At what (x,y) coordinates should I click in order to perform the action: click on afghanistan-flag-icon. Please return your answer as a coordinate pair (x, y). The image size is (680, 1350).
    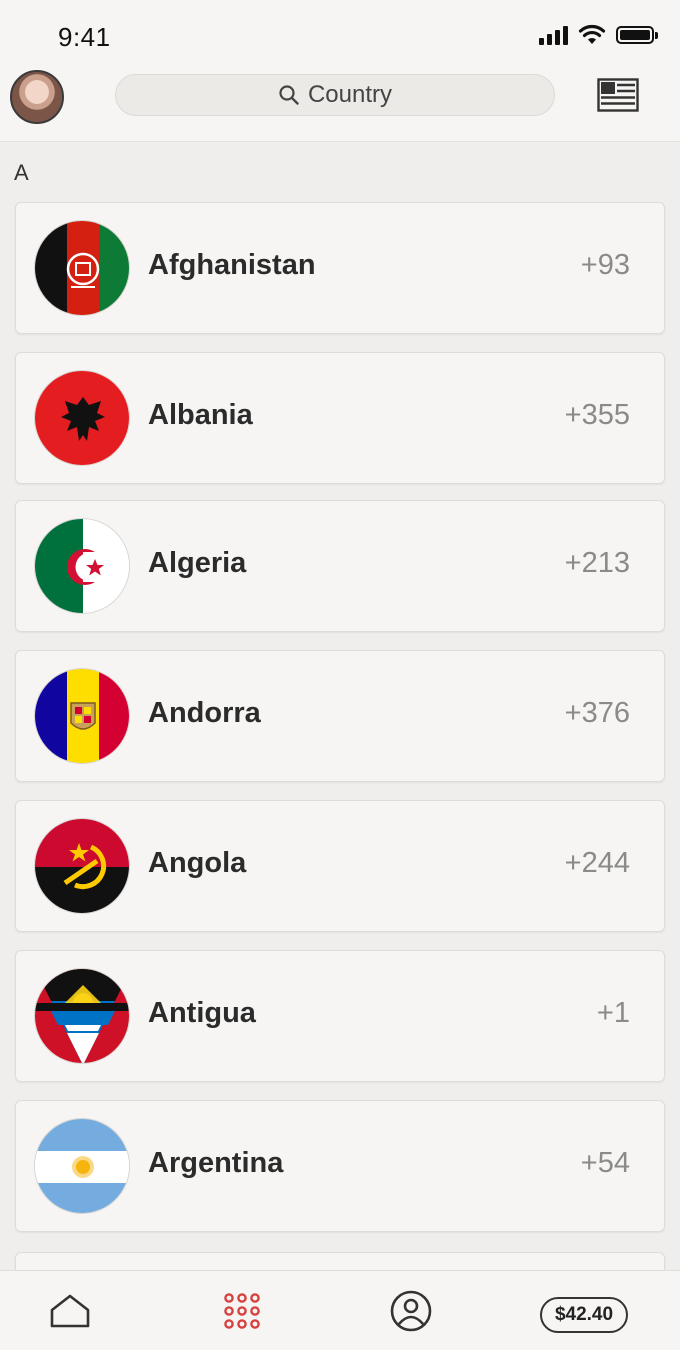
    Looking at the image, I should click on (82, 268).